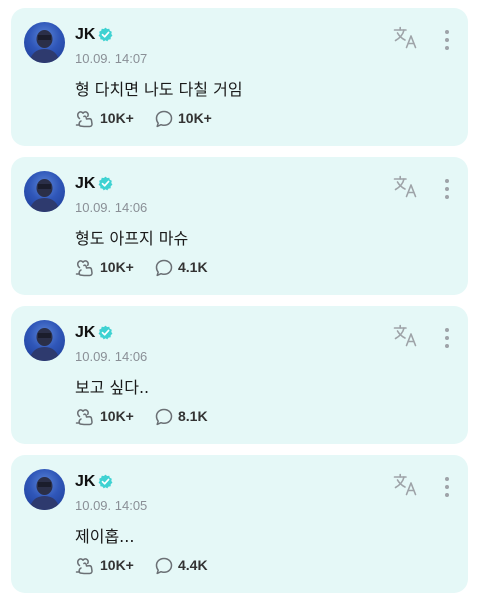 The image size is (480, 598). What do you see at coordinates (132, 238) in the screenshot?
I see `post-text: 형도 아프지 마슈` at bounding box center [132, 238].